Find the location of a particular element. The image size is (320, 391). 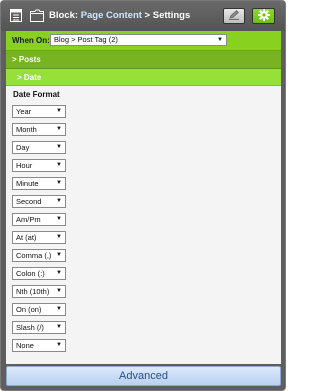

list-icon is located at coordinates (16, 15).